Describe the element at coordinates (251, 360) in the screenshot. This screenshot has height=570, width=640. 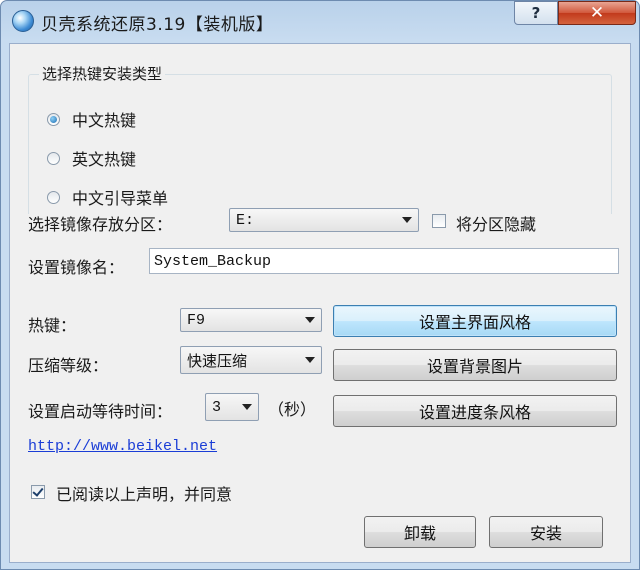
I see `compression-select: 快速压缩` at that location.